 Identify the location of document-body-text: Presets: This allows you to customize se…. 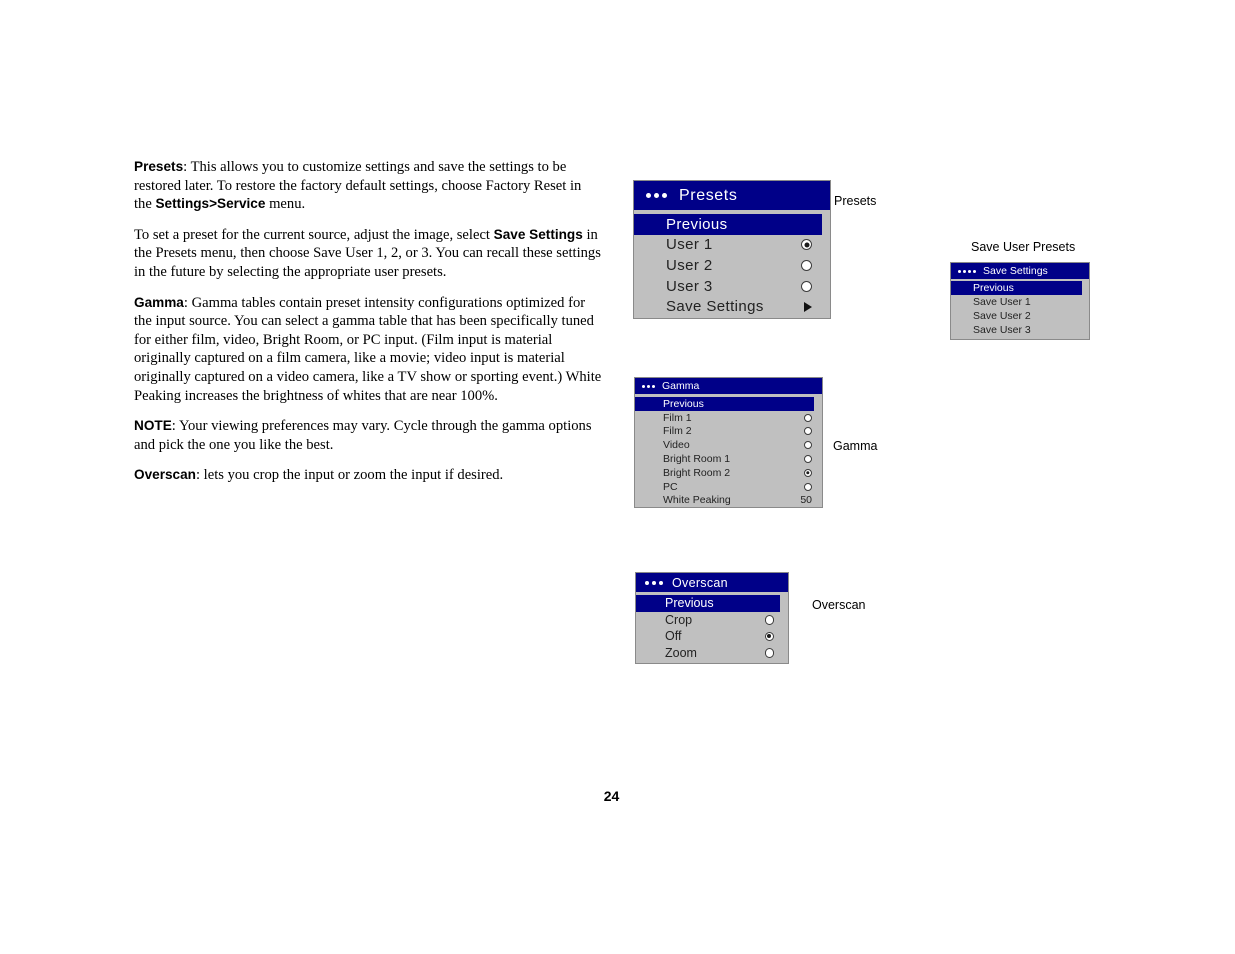
(368, 321).